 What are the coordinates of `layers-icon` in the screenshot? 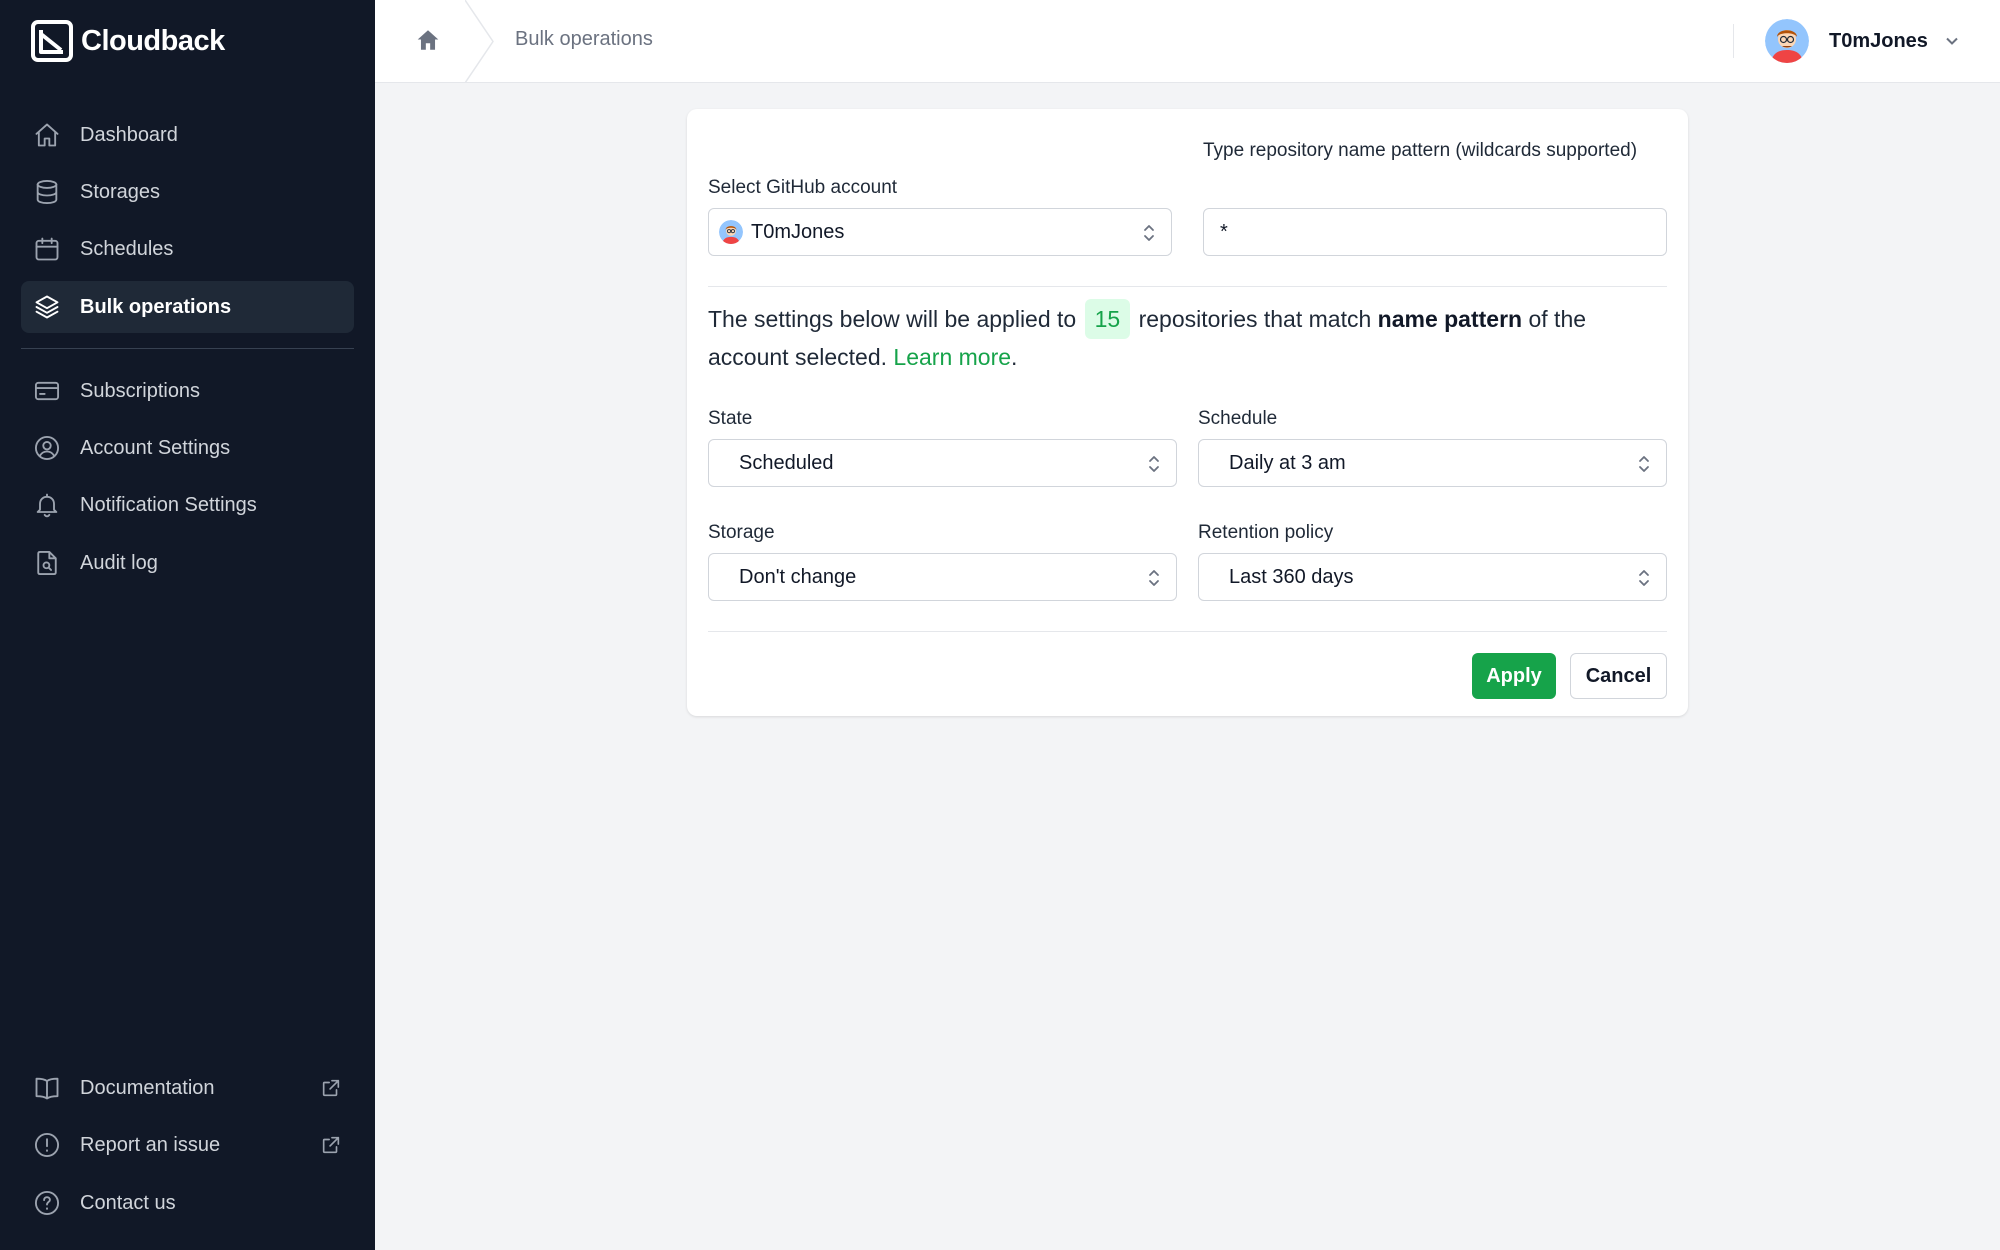 It's located at (47, 307).